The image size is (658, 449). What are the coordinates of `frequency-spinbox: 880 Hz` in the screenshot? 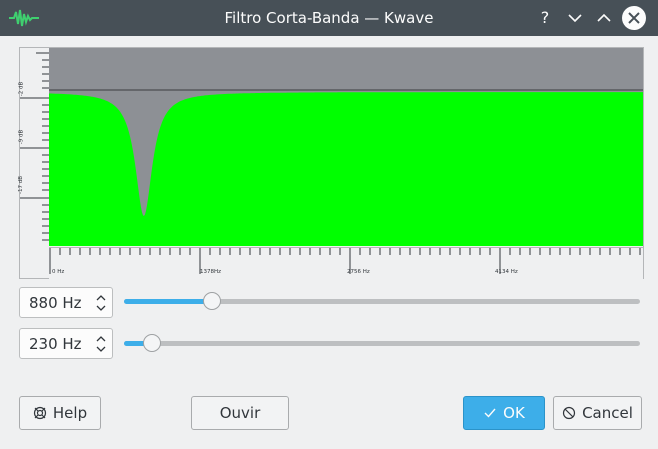 It's located at (66, 302).